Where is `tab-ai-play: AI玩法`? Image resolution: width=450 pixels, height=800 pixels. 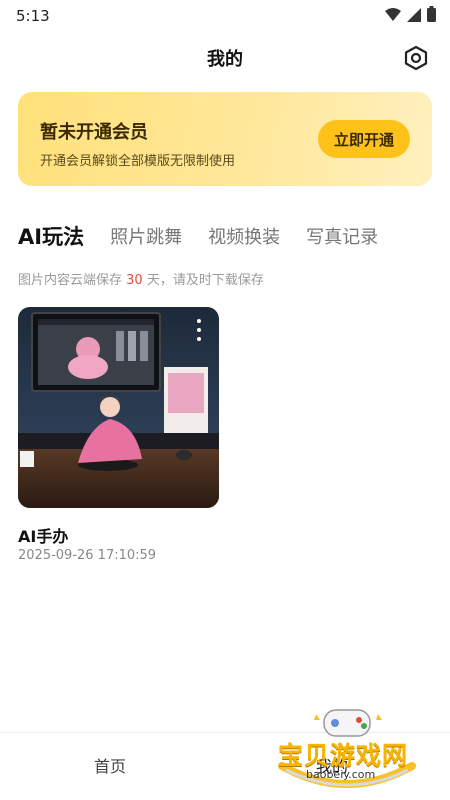
tab-ai-play: AI玩法 is located at coordinates (51, 236).